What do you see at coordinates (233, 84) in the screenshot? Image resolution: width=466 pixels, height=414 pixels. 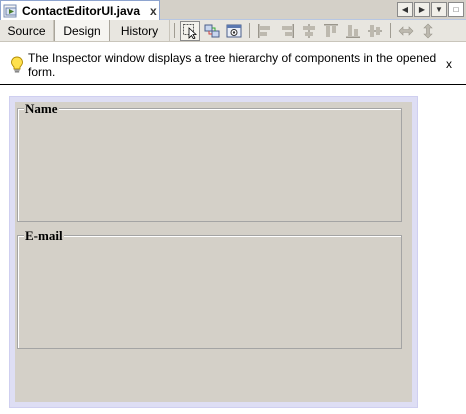 I see `divider` at bounding box center [233, 84].